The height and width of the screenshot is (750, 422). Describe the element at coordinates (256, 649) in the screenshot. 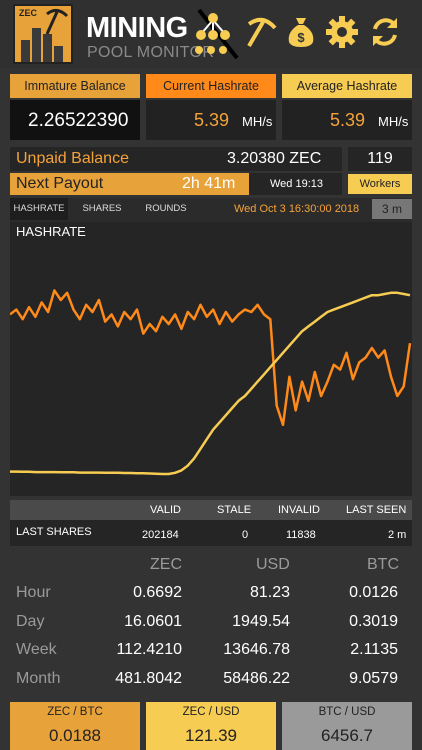

I see `earnings-week-usd: 13646.78` at that location.